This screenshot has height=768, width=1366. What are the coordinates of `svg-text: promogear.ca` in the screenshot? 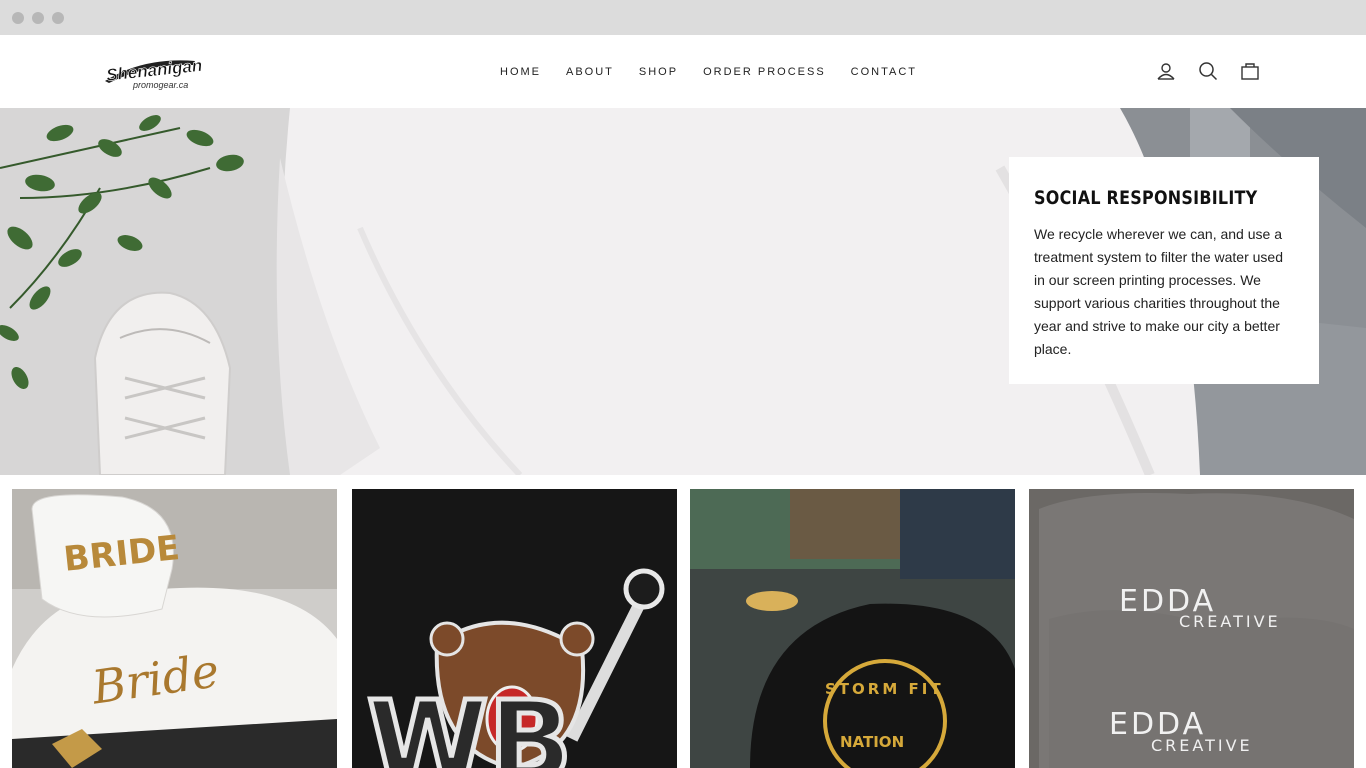 It's located at (160, 85).